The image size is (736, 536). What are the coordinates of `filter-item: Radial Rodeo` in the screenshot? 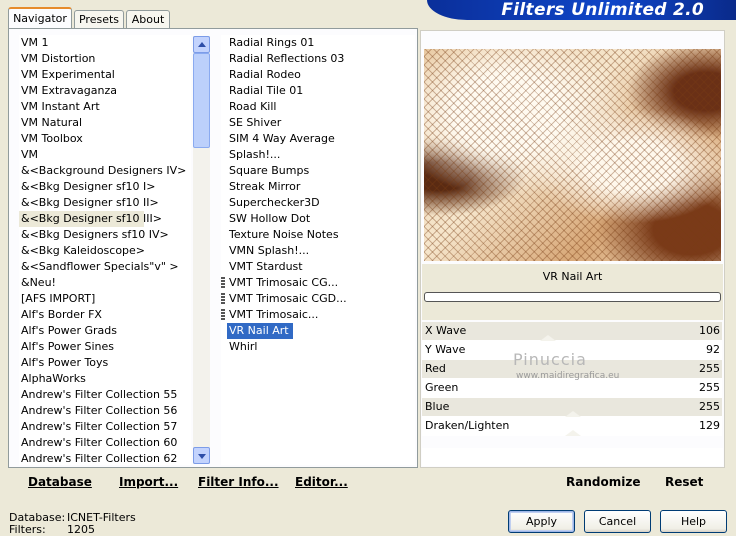 It's located at (318, 75).